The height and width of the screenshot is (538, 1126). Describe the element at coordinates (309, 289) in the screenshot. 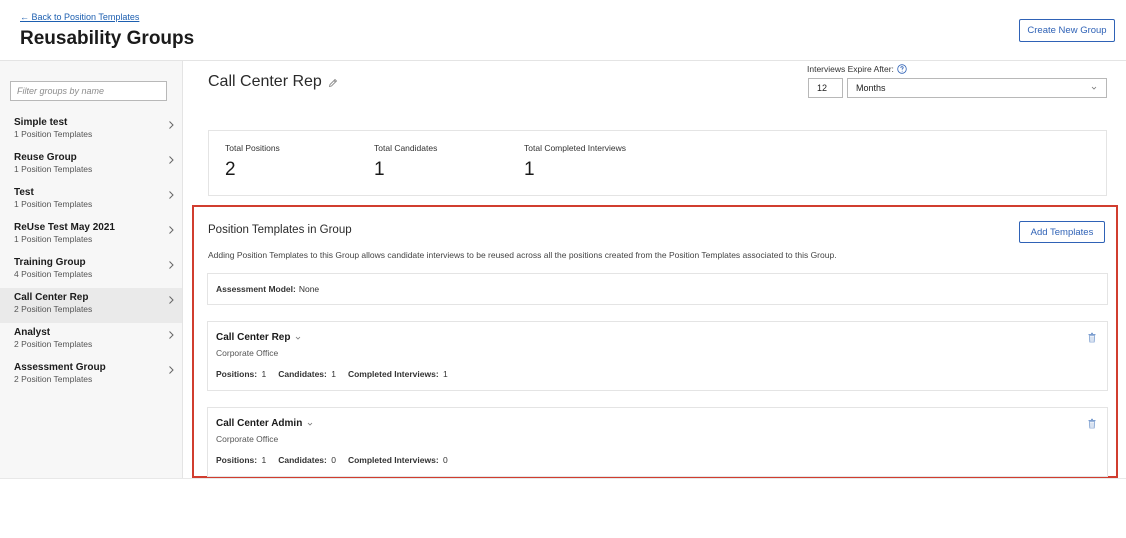

I see `assessment-model-value: None` at that location.